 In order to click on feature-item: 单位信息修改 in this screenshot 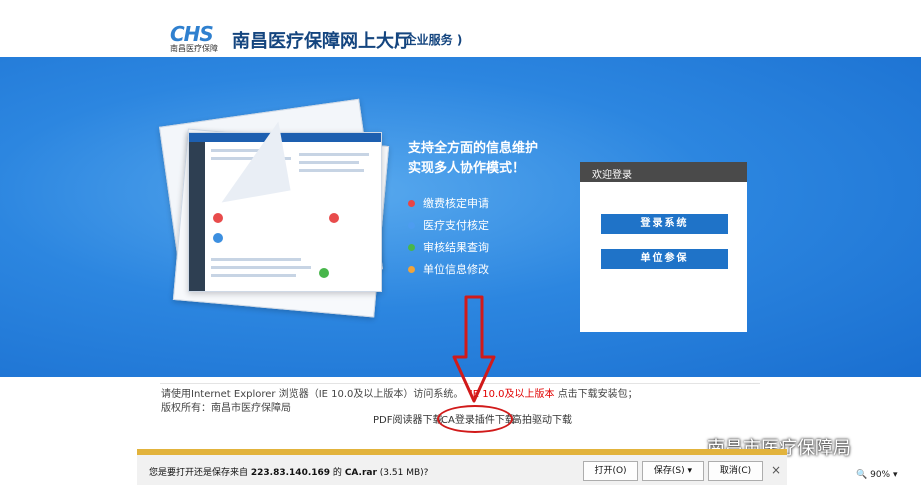, I will do `click(448, 269)`.